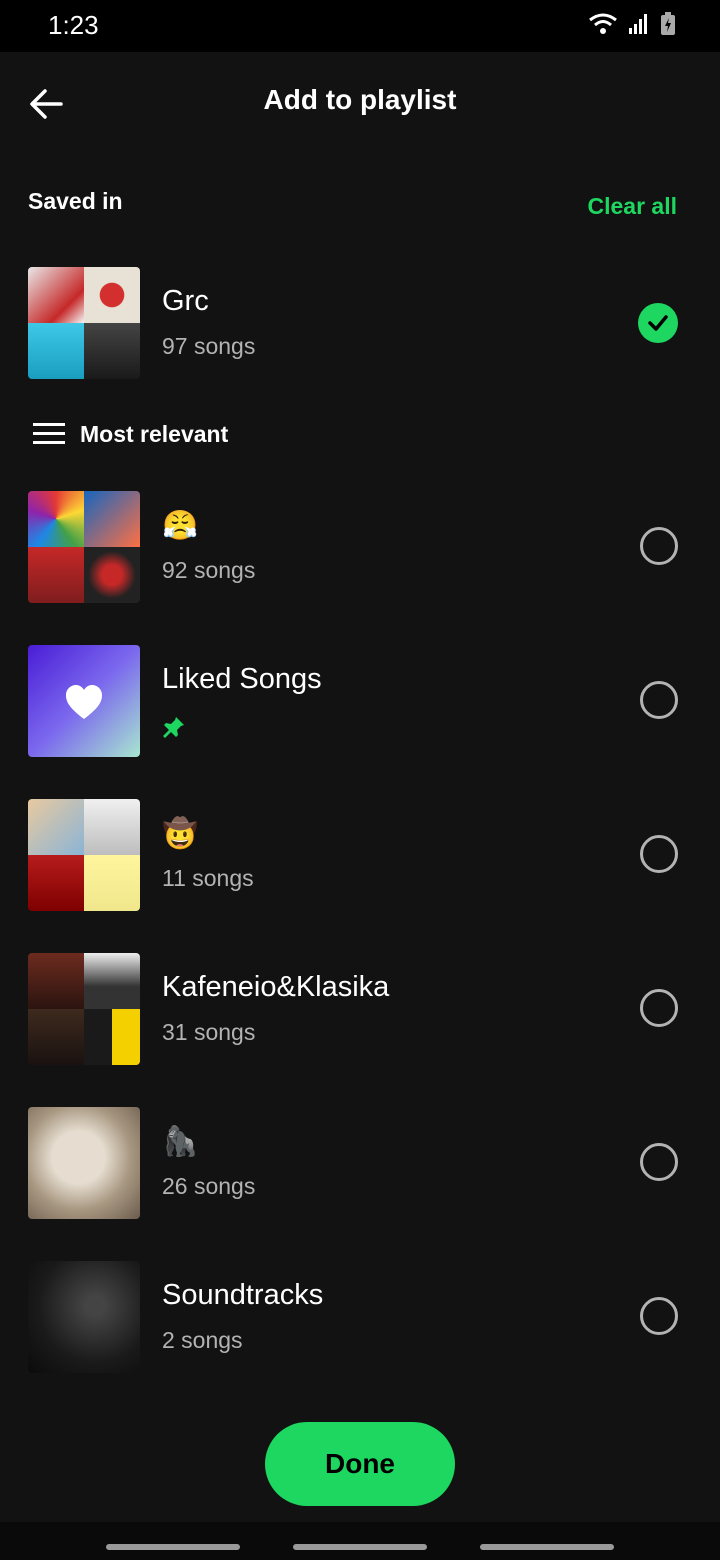 The width and height of the screenshot is (720, 1560). What do you see at coordinates (547, 1547) in the screenshot?
I see `nav-back-handle` at bounding box center [547, 1547].